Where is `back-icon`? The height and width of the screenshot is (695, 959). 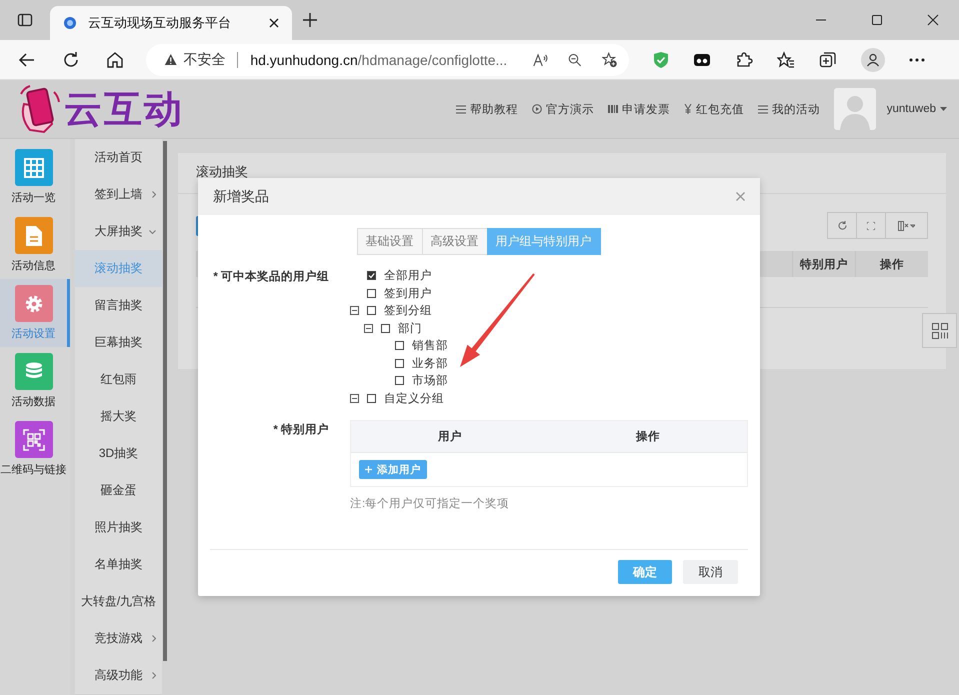
back-icon is located at coordinates (27, 59).